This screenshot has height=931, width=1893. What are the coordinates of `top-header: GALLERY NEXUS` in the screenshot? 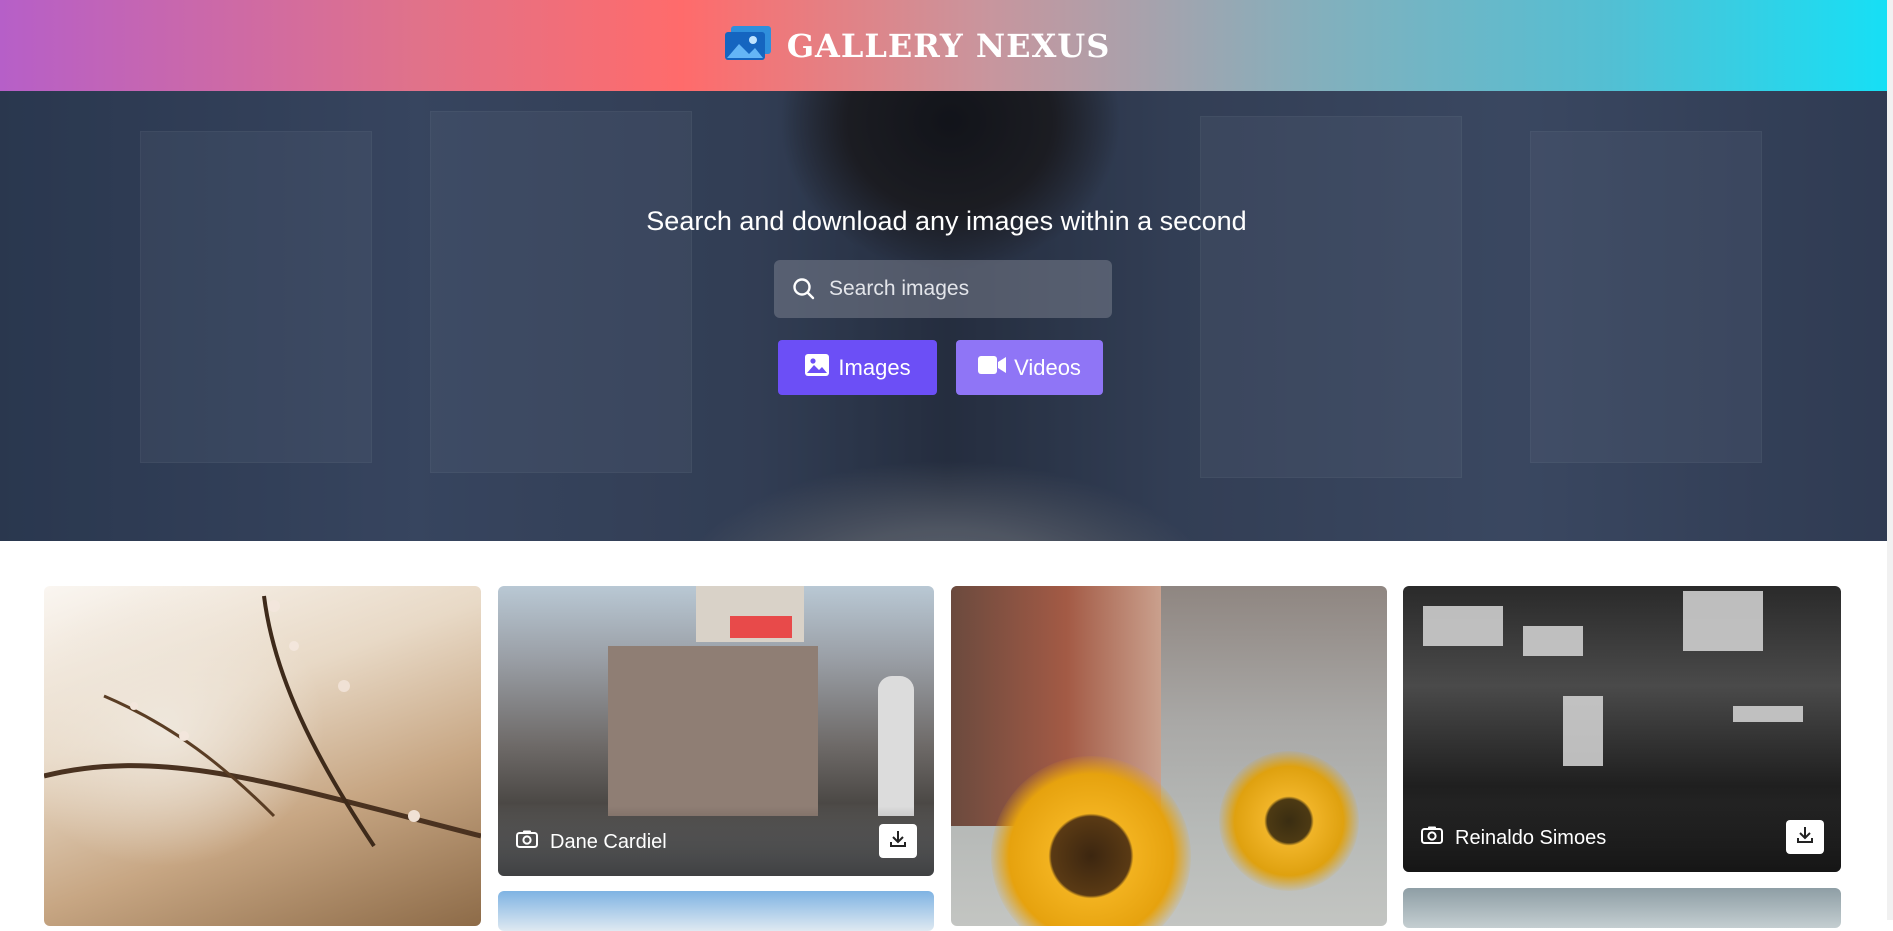 It's located at (946, 45).